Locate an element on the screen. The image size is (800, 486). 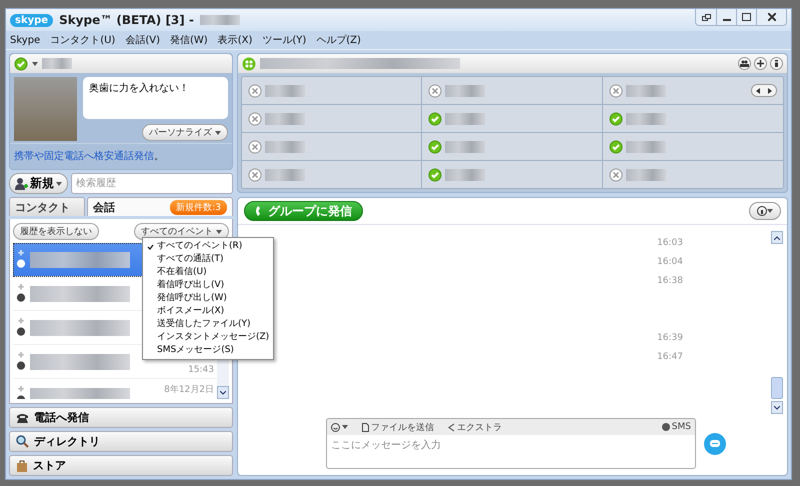
message-input: ここにメッセージを入力 is located at coordinates (511, 452).